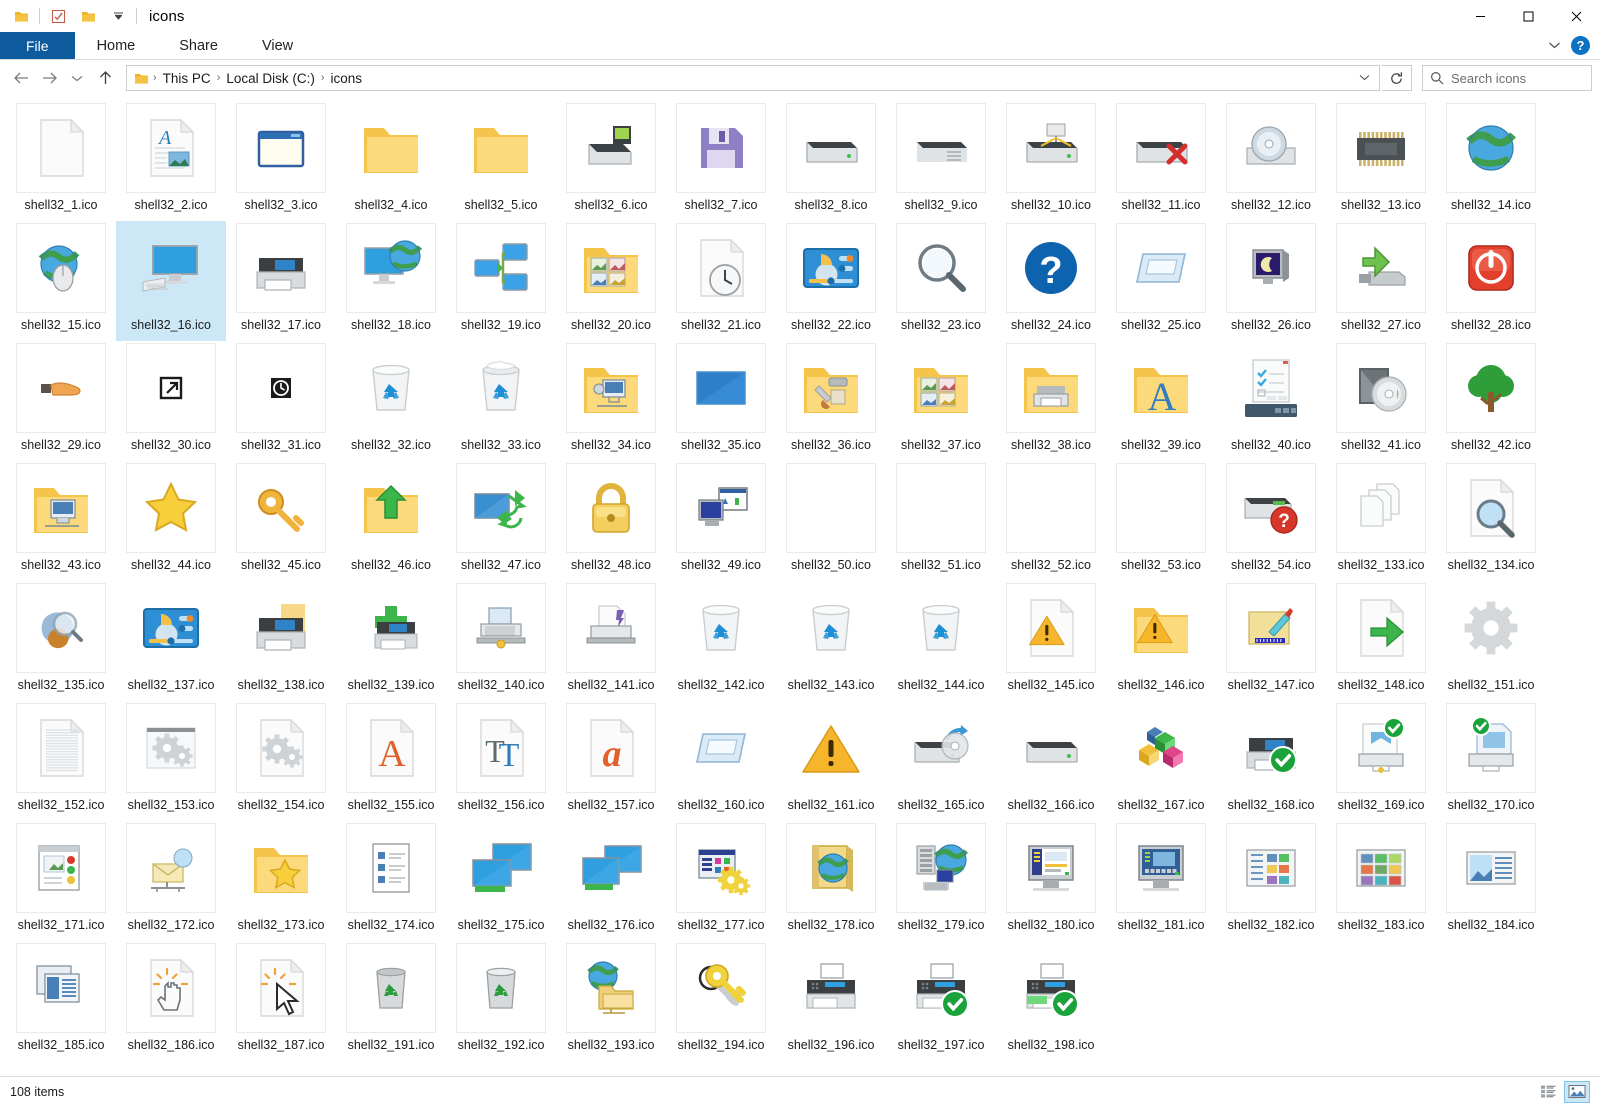 The image size is (1600, 1106). What do you see at coordinates (1051, 521) in the screenshot?
I see `file-item: shell32_52.ico` at bounding box center [1051, 521].